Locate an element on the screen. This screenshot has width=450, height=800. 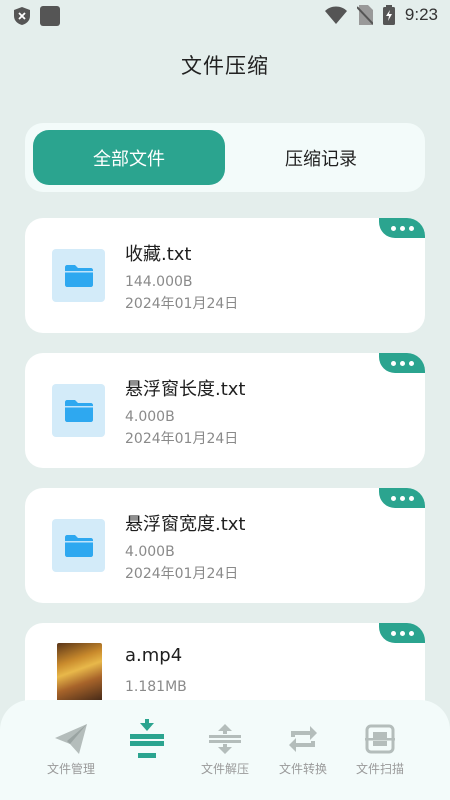
bottom-nav: 文件管理 文件解压 文件转换 文件扫描 is located at coordinates (225, 750).